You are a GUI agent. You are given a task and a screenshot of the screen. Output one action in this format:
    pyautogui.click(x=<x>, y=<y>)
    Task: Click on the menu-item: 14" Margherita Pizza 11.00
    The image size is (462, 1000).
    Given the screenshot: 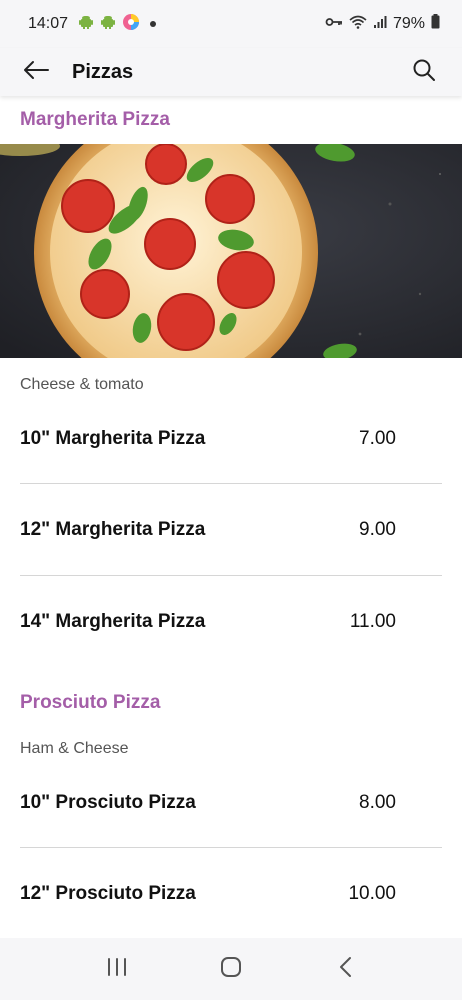 What is the action you would take?
    pyautogui.click(x=231, y=622)
    